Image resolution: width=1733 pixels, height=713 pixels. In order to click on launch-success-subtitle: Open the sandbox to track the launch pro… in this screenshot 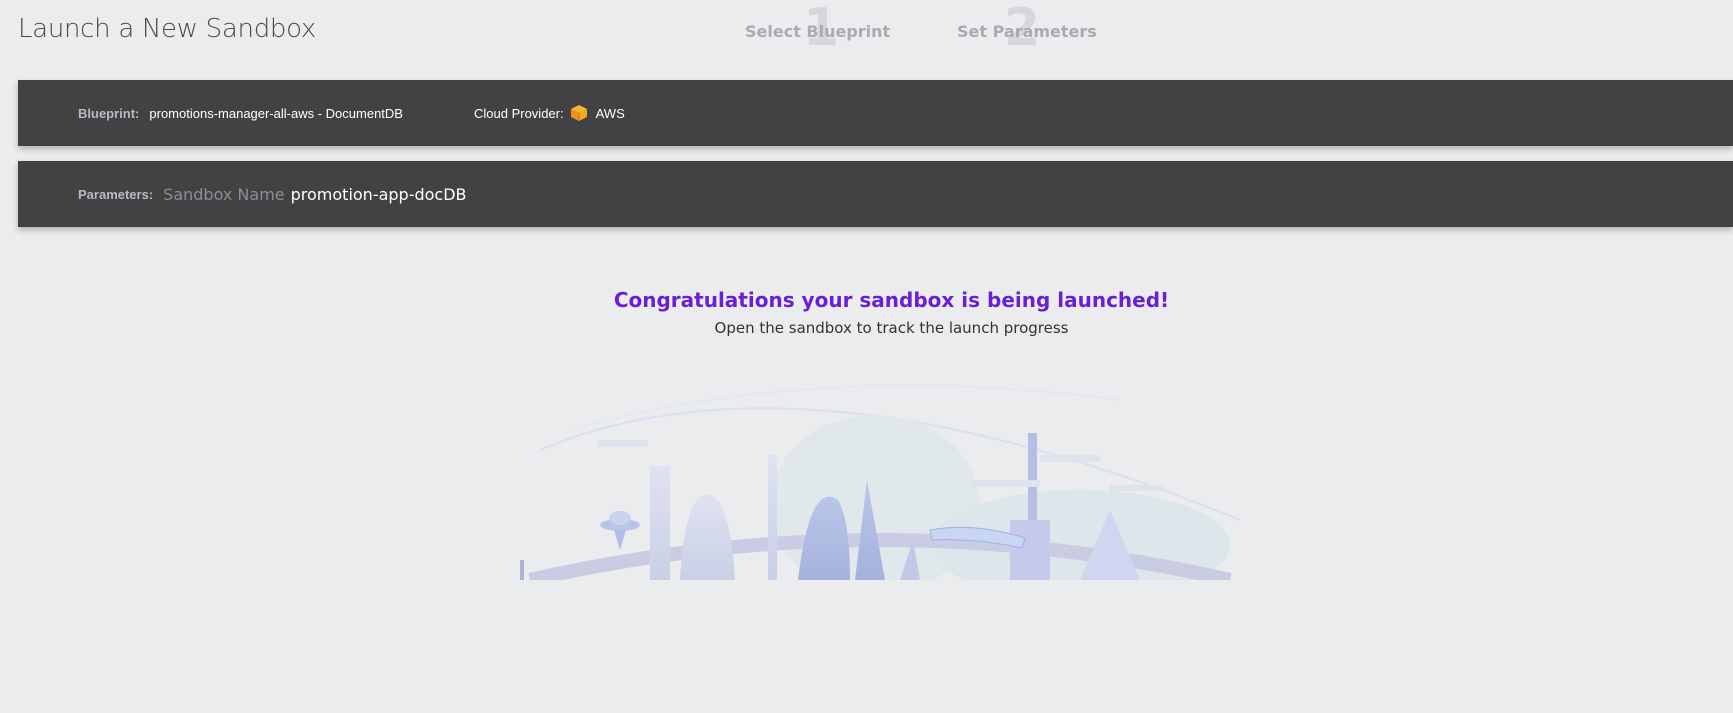, I will do `click(891, 328)`.